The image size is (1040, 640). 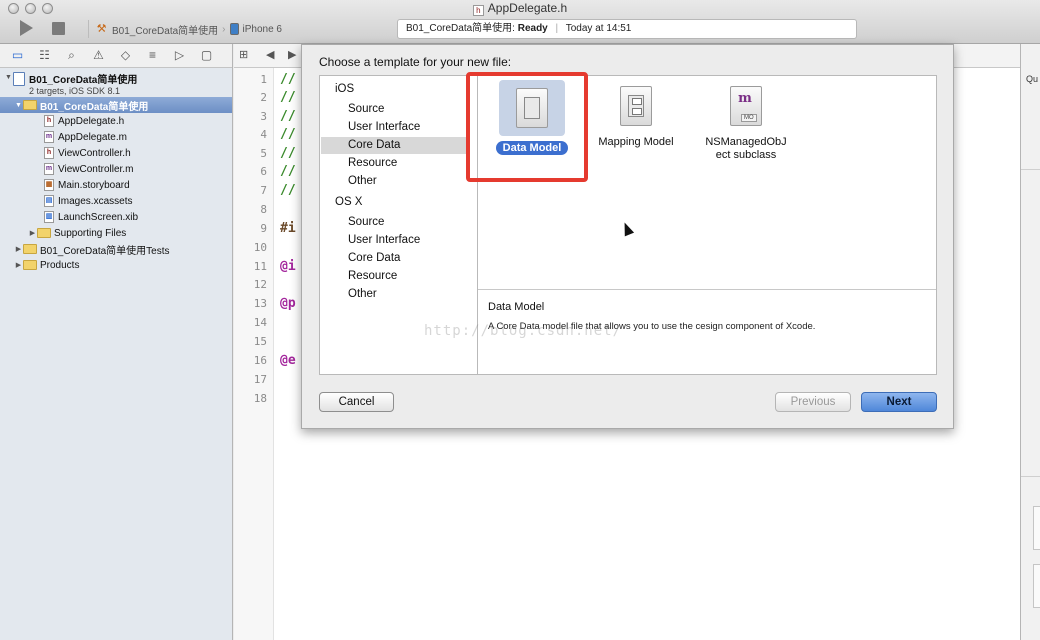 I want to click on file-row: m AppDelegate.m, so click(x=116, y=137).